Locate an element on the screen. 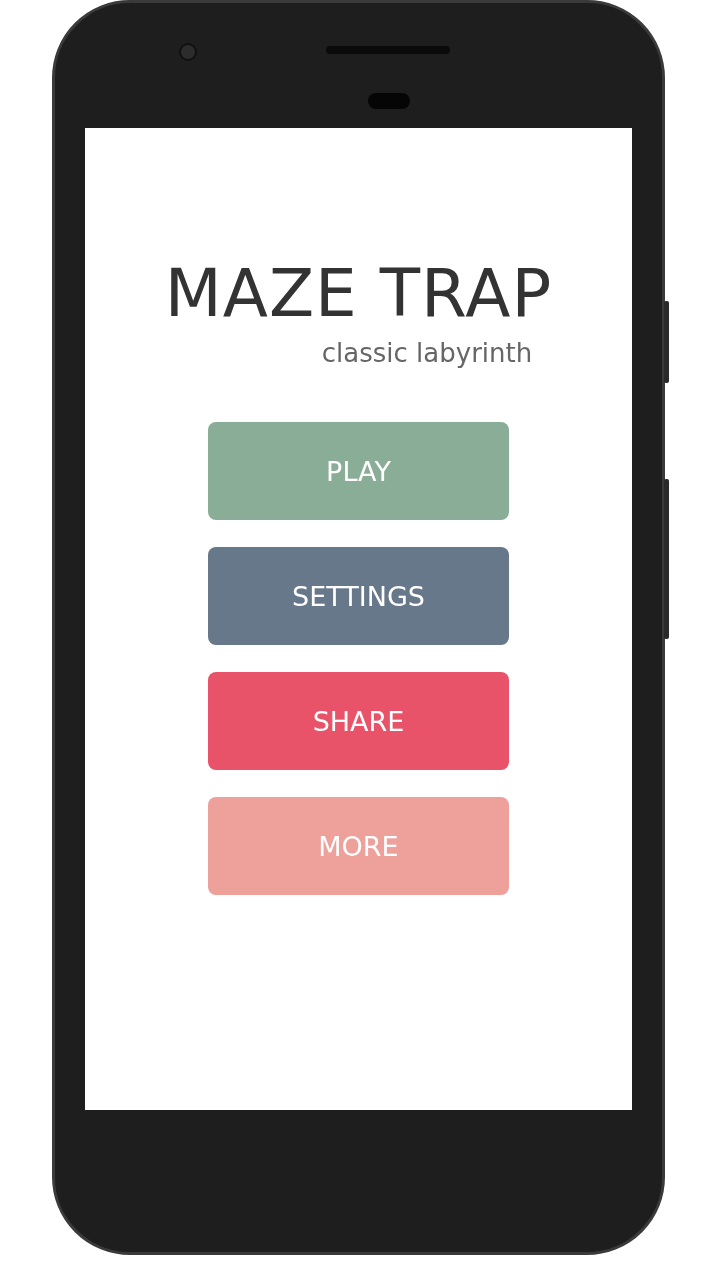 Image resolution: width=720 pixels, height=1280 pixels. app-title: MAZE TRAP is located at coordinates (358, 294).